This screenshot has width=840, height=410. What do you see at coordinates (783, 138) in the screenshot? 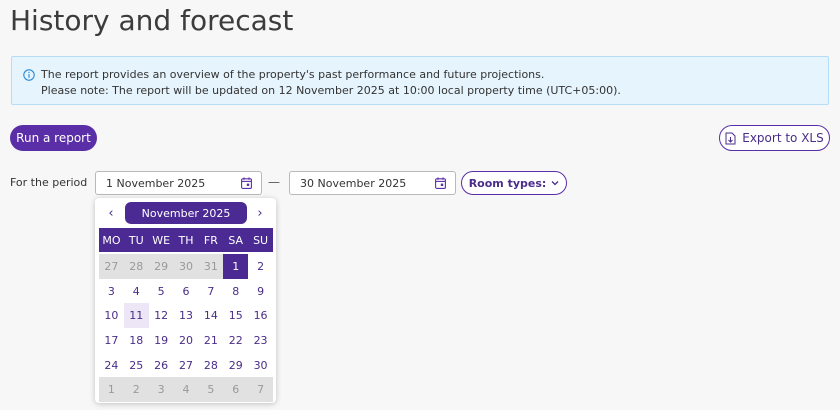
I see `export-button-label: Export to XLS` at bounding box center [783, 138].